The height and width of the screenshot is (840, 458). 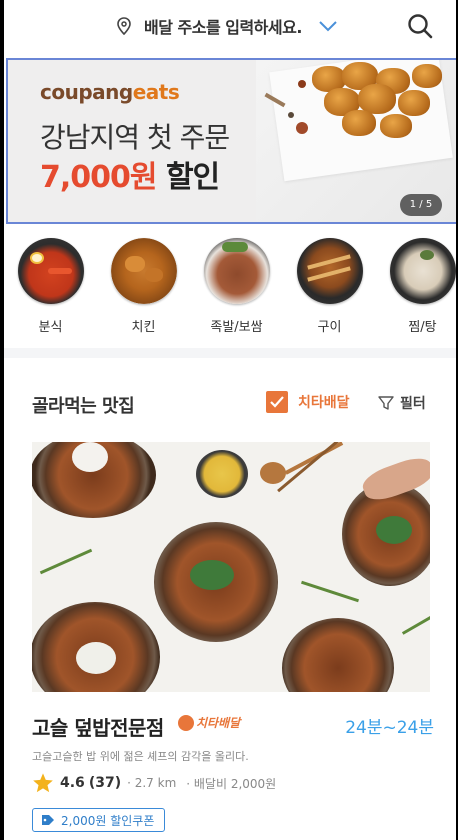 I want to click on banner-discount-word: 할인, so click(x=192, y=177).